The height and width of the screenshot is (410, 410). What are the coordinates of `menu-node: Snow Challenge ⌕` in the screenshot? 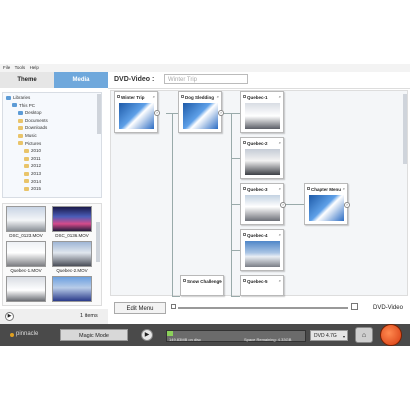 It's located at (202, 285).